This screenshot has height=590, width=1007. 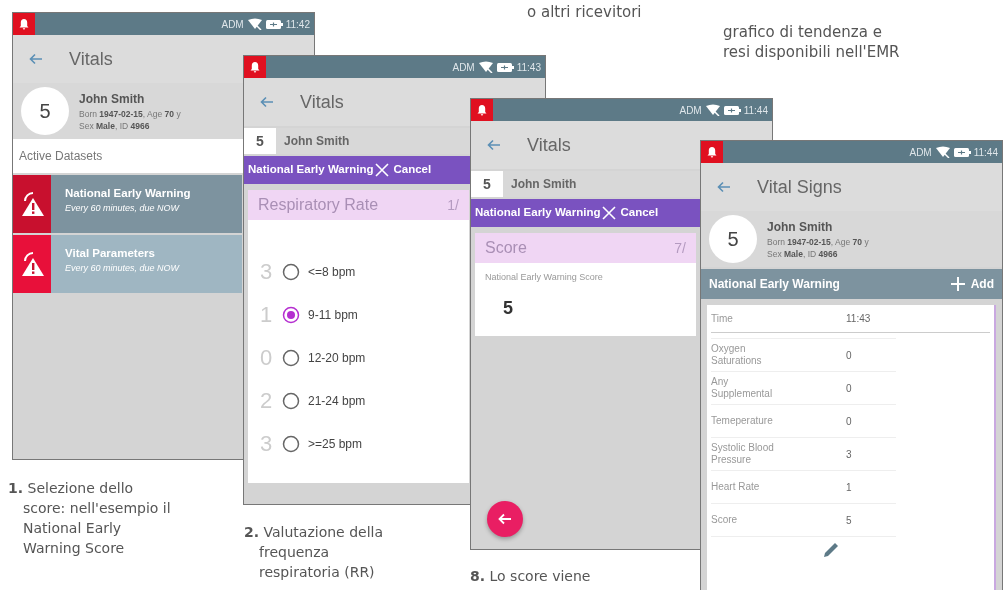 I want to click on caption-text: 8. Lo score viene, so click(x=531, y=576).